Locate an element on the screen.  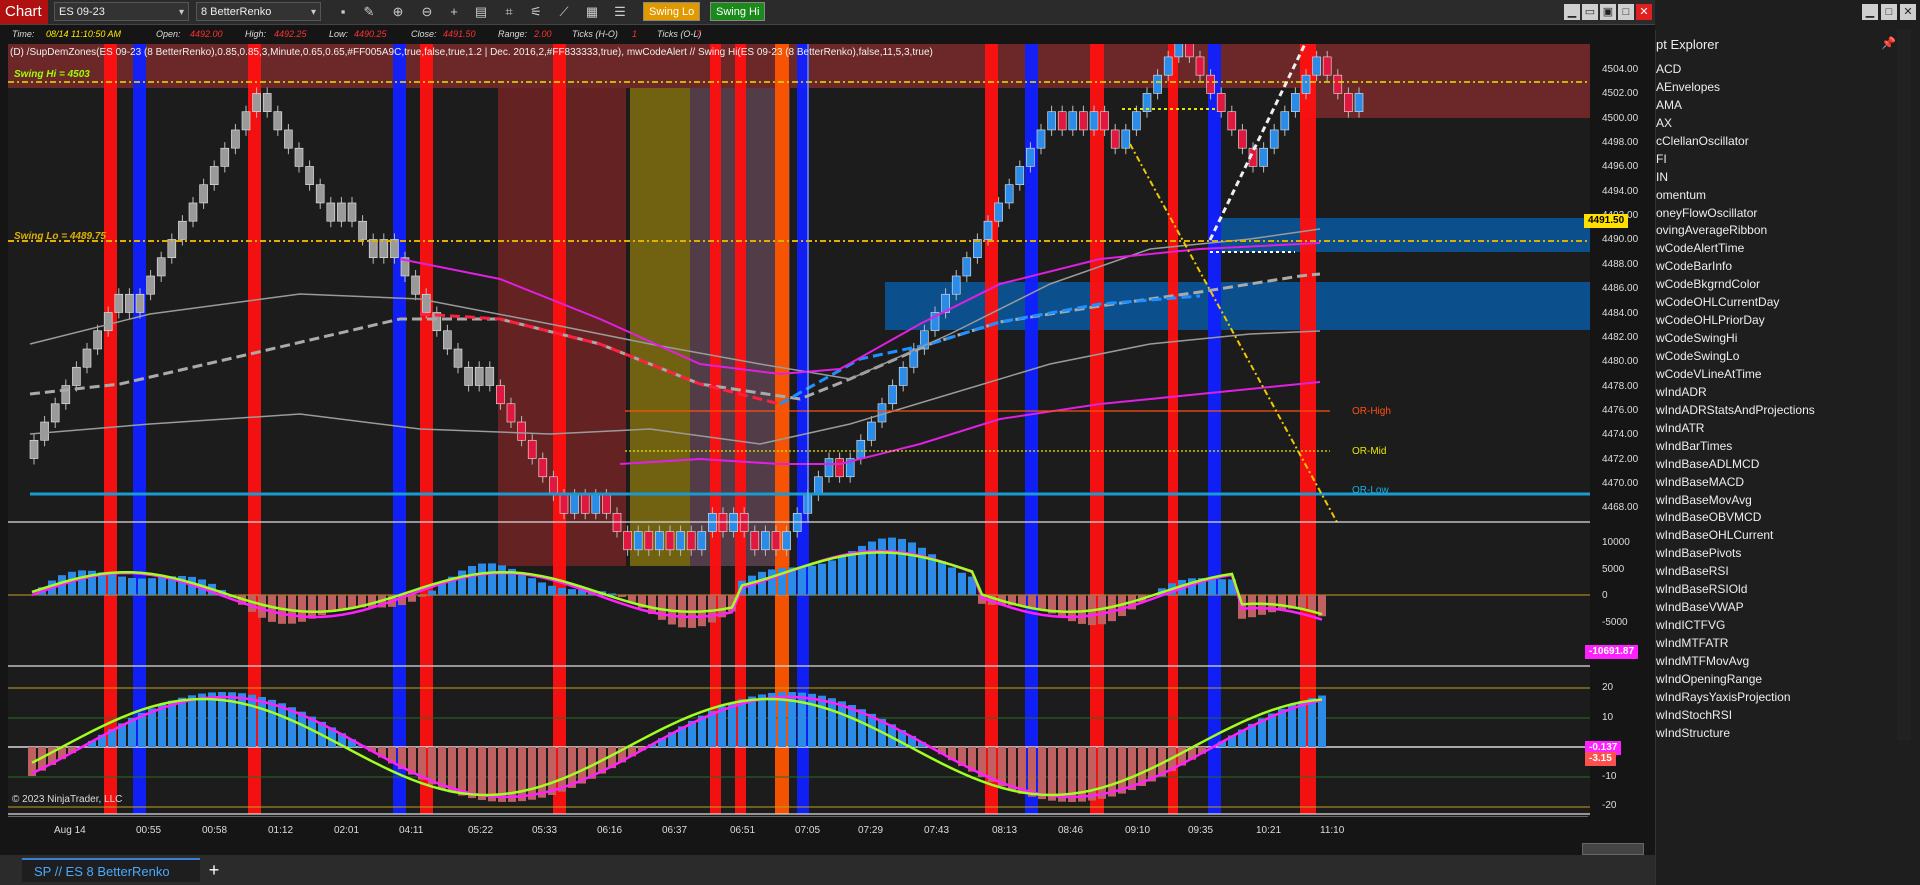
calculator-icon: ▦ is located at coordinates (592, 11).